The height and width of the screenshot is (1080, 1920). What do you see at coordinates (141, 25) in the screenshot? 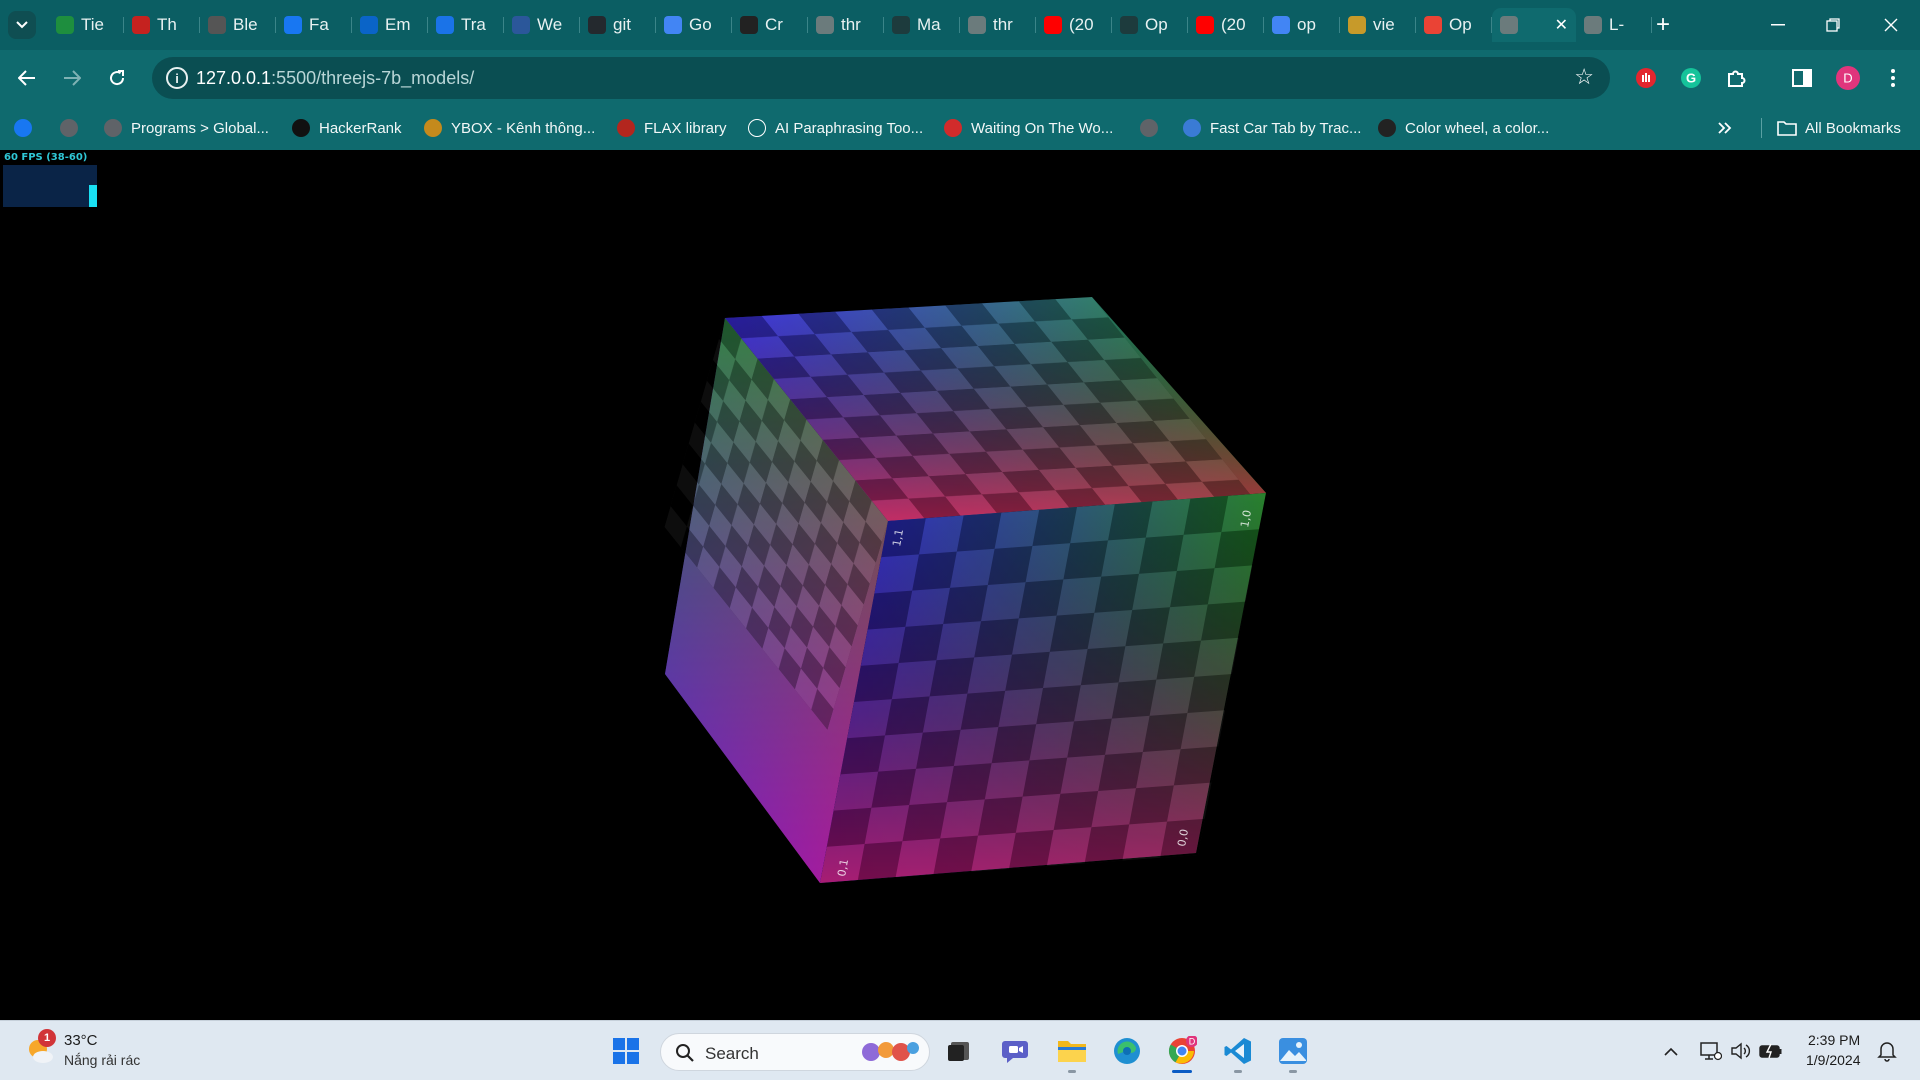
I see `gmail-icon` at bounding box center [141, 25].